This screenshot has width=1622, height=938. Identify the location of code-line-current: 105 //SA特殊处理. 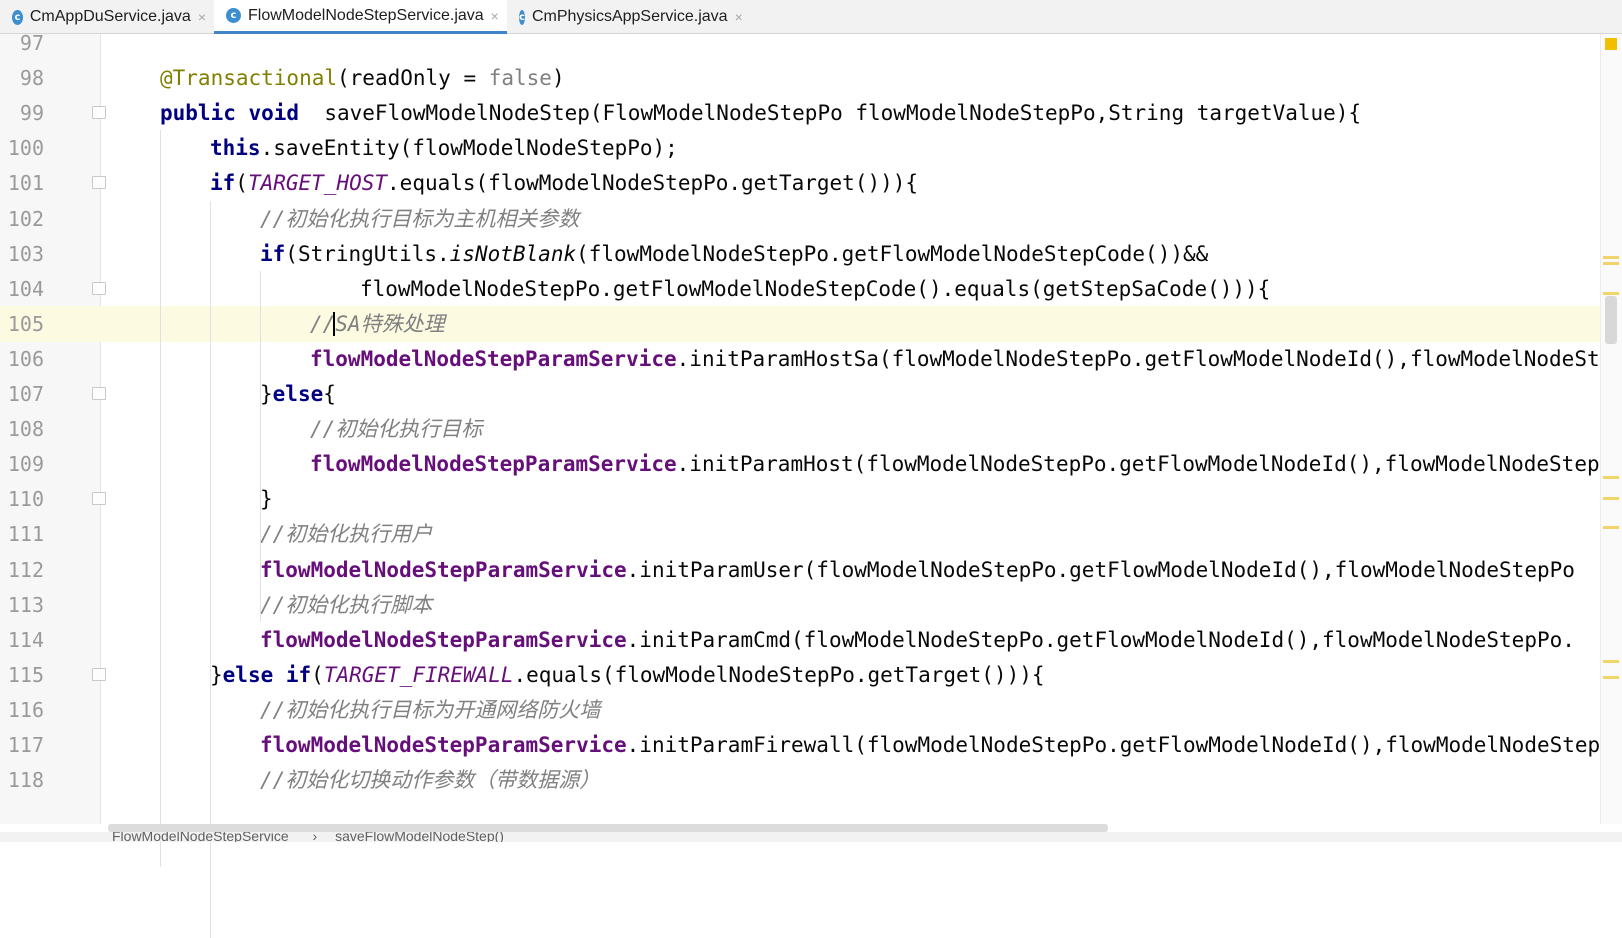
(800, 323).